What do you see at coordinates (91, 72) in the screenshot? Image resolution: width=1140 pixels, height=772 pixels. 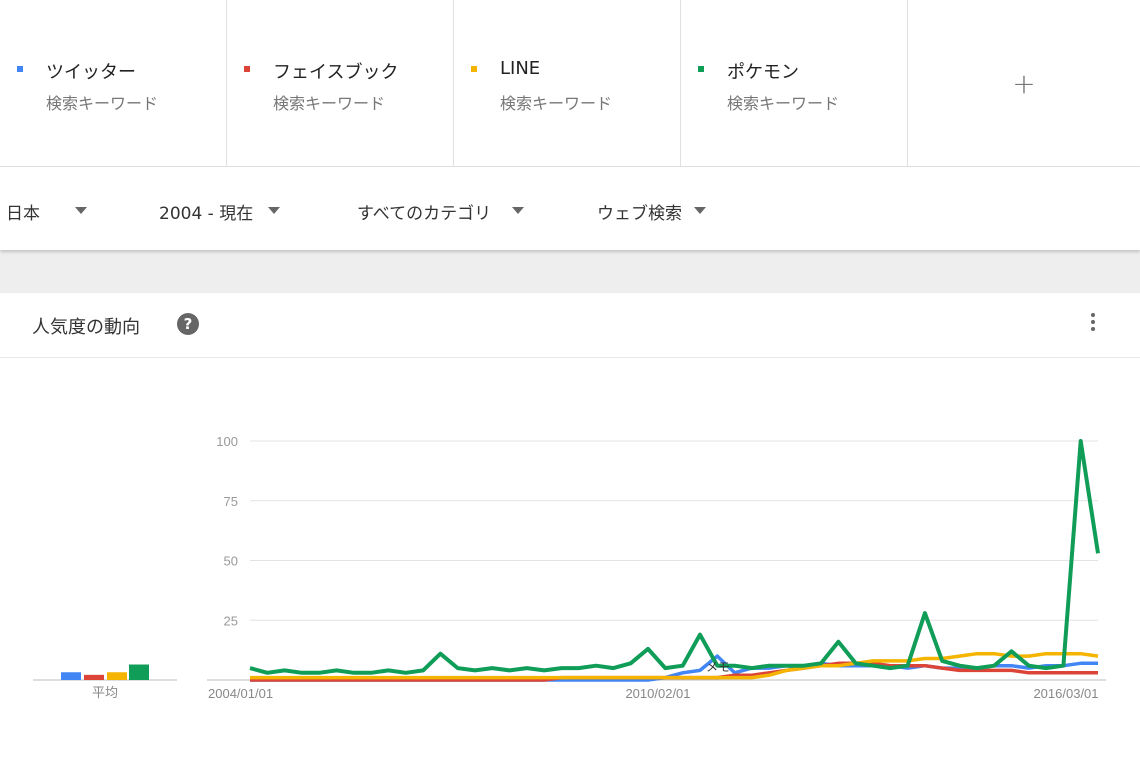 I see `term-name: ツイッター` at bounding box center [91, 72].